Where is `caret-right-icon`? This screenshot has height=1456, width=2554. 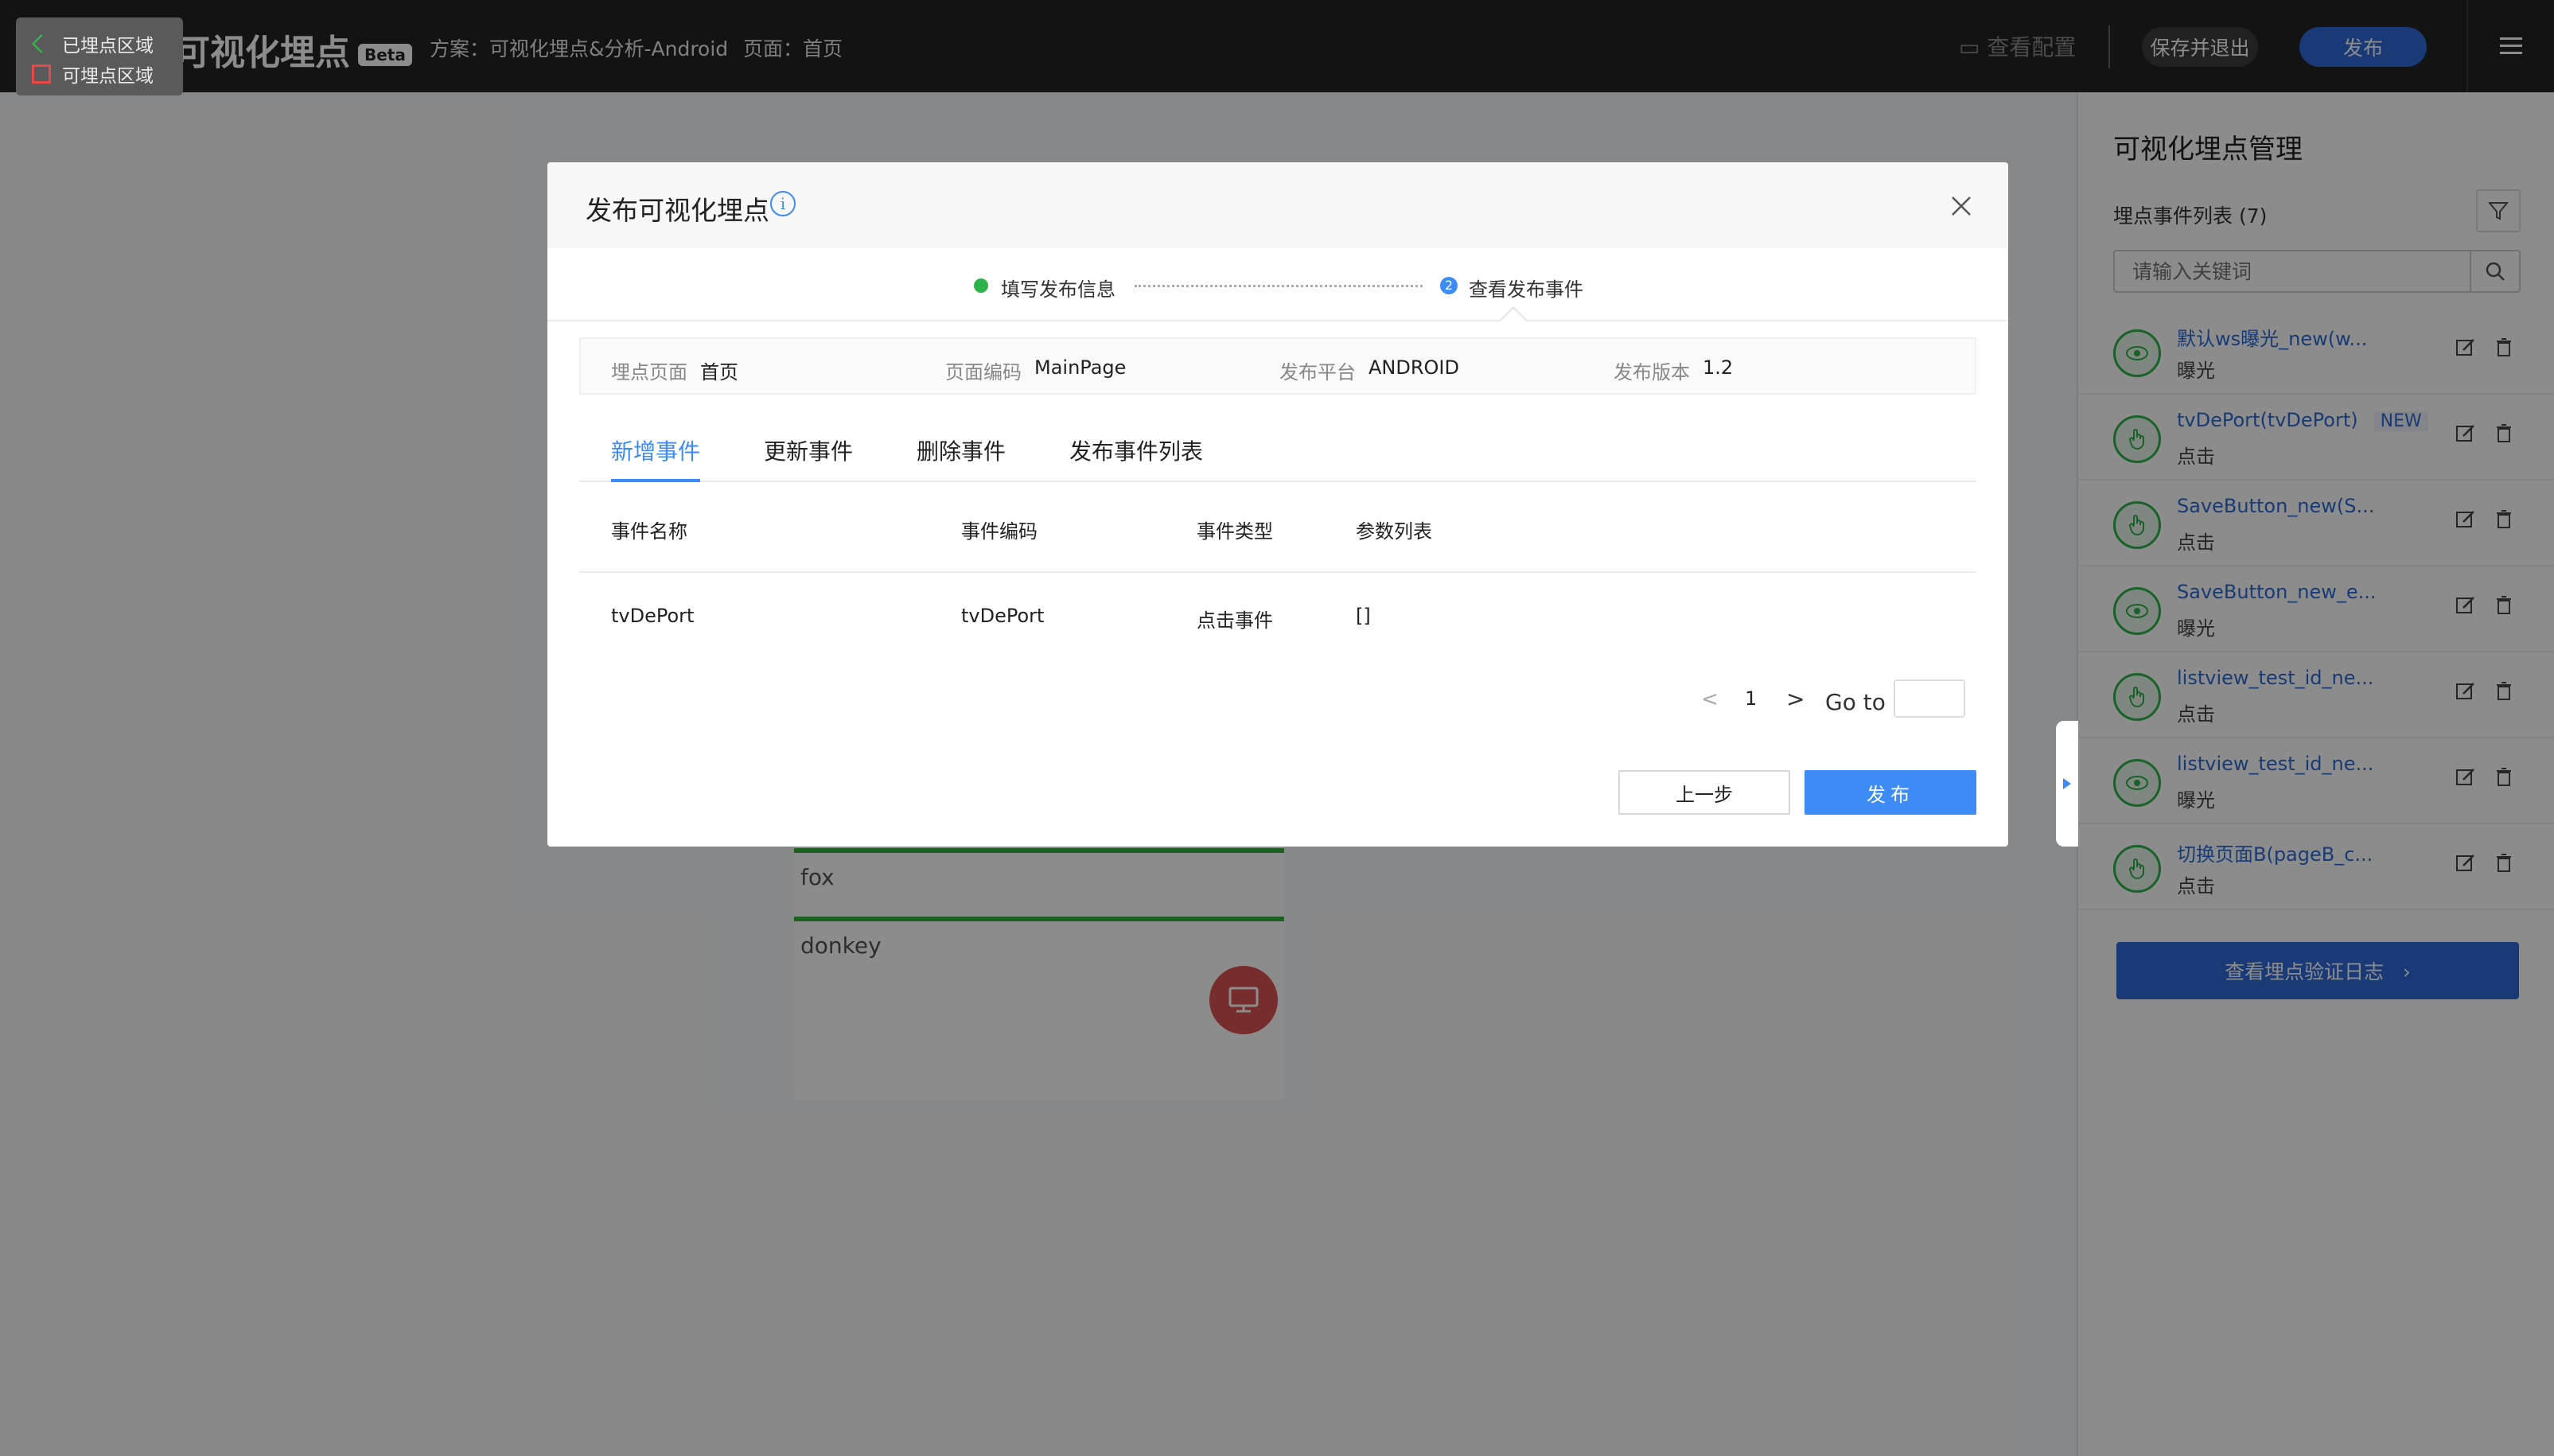 caret-right-icon is located at coordinates (2067, 783).